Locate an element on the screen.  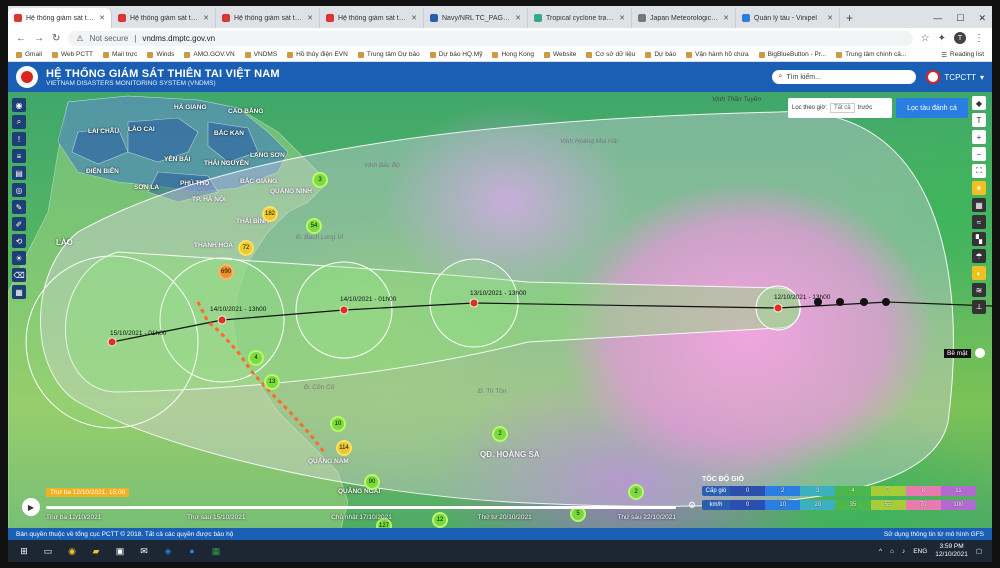
database-icon: ◎ is located at coordinates (19, 190).